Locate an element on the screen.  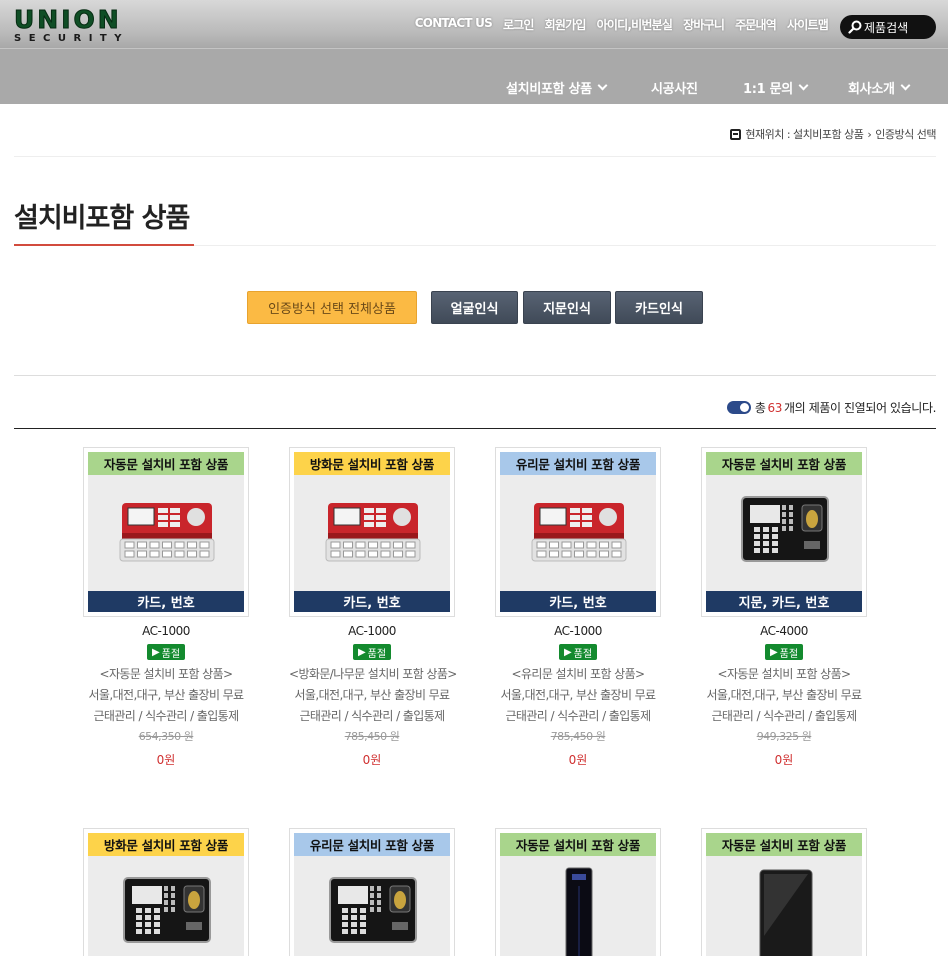
contact-us-link: CONTACT US is located at coordinates (454, 24).